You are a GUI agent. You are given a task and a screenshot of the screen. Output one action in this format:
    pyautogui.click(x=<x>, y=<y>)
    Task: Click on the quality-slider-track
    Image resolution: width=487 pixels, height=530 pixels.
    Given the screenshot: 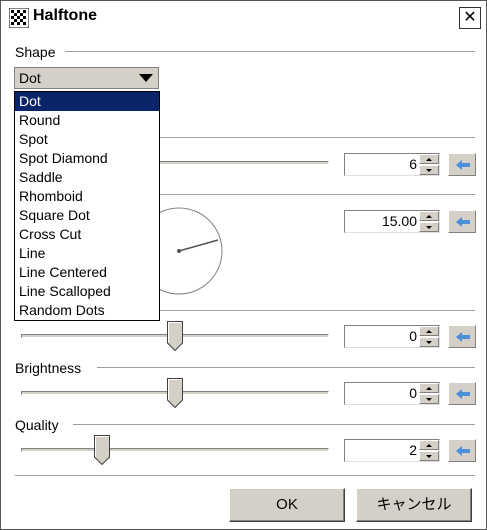 What is the action you would take?
    pyautogui.click(x=175, y=450)
    